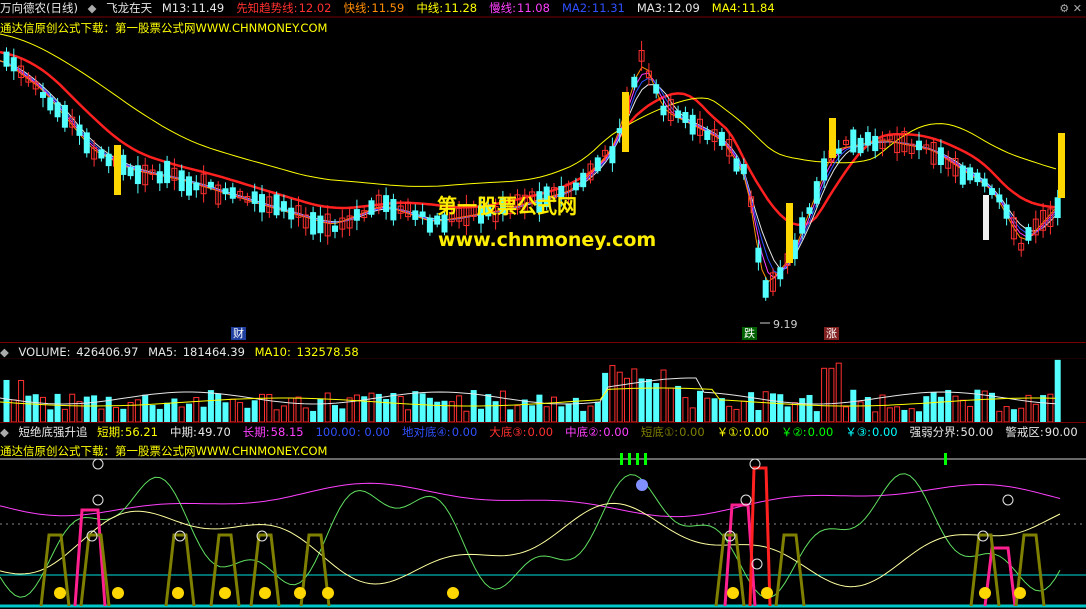 The image size is (1086, 609). What do you see at coordinates (858, 432) in the screenshot?
I see `indicator-item-label: ￥③:` at bounding box center [858, 432].